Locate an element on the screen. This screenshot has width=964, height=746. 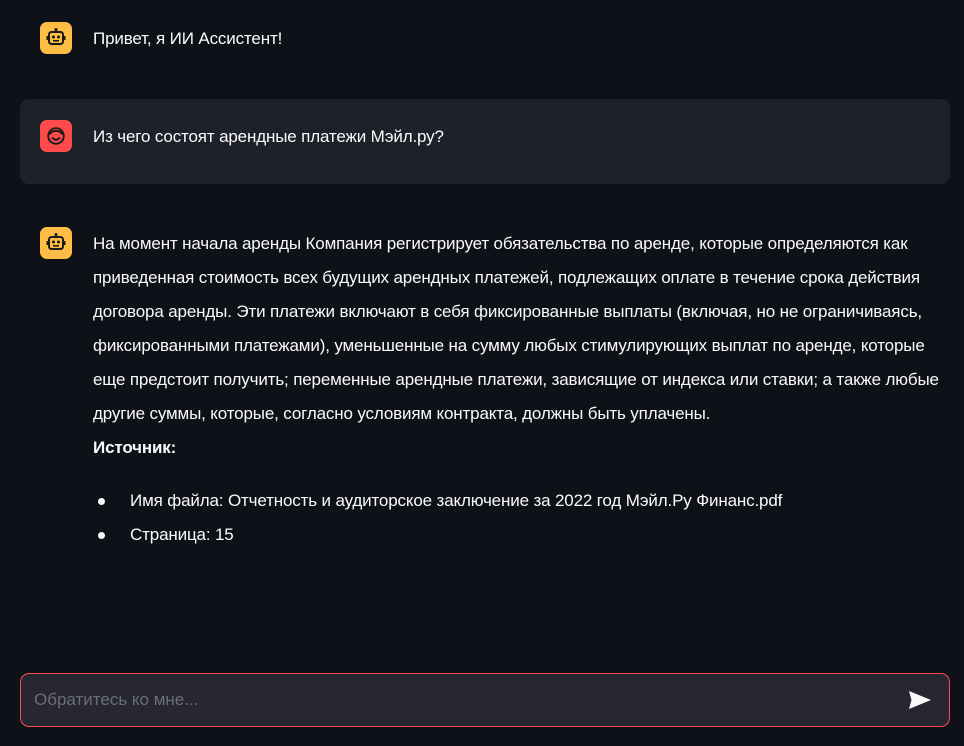
message-text: Привет, я ИИ Ассистент! is located at coordinates (188, 38).